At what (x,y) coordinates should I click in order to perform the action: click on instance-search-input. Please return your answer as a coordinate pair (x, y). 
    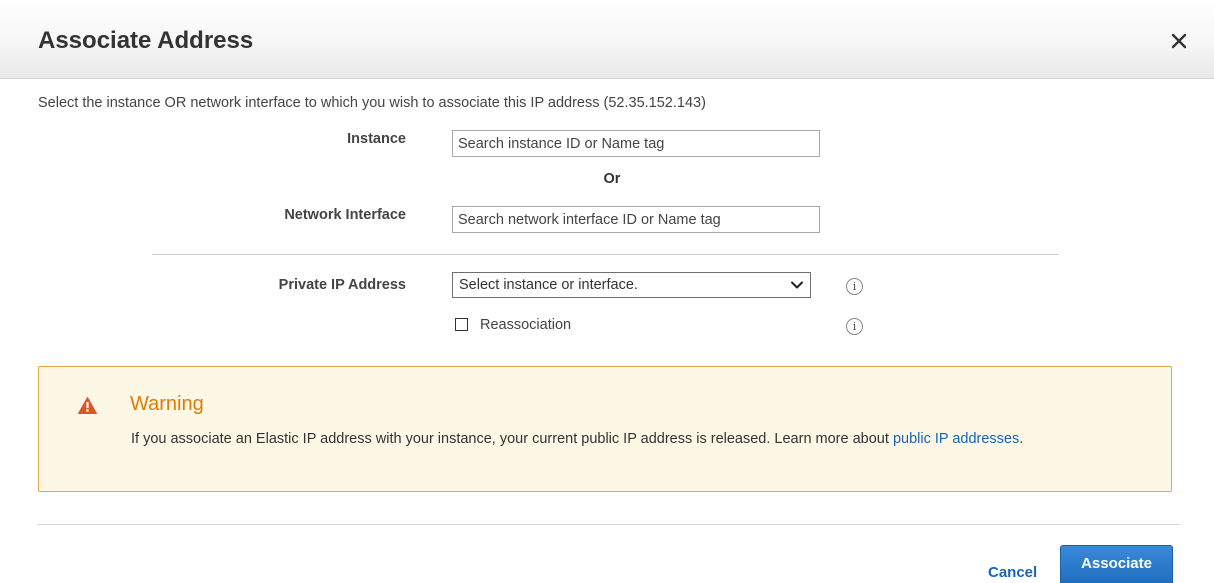
    Looking at the image, I should click on (636, 143).